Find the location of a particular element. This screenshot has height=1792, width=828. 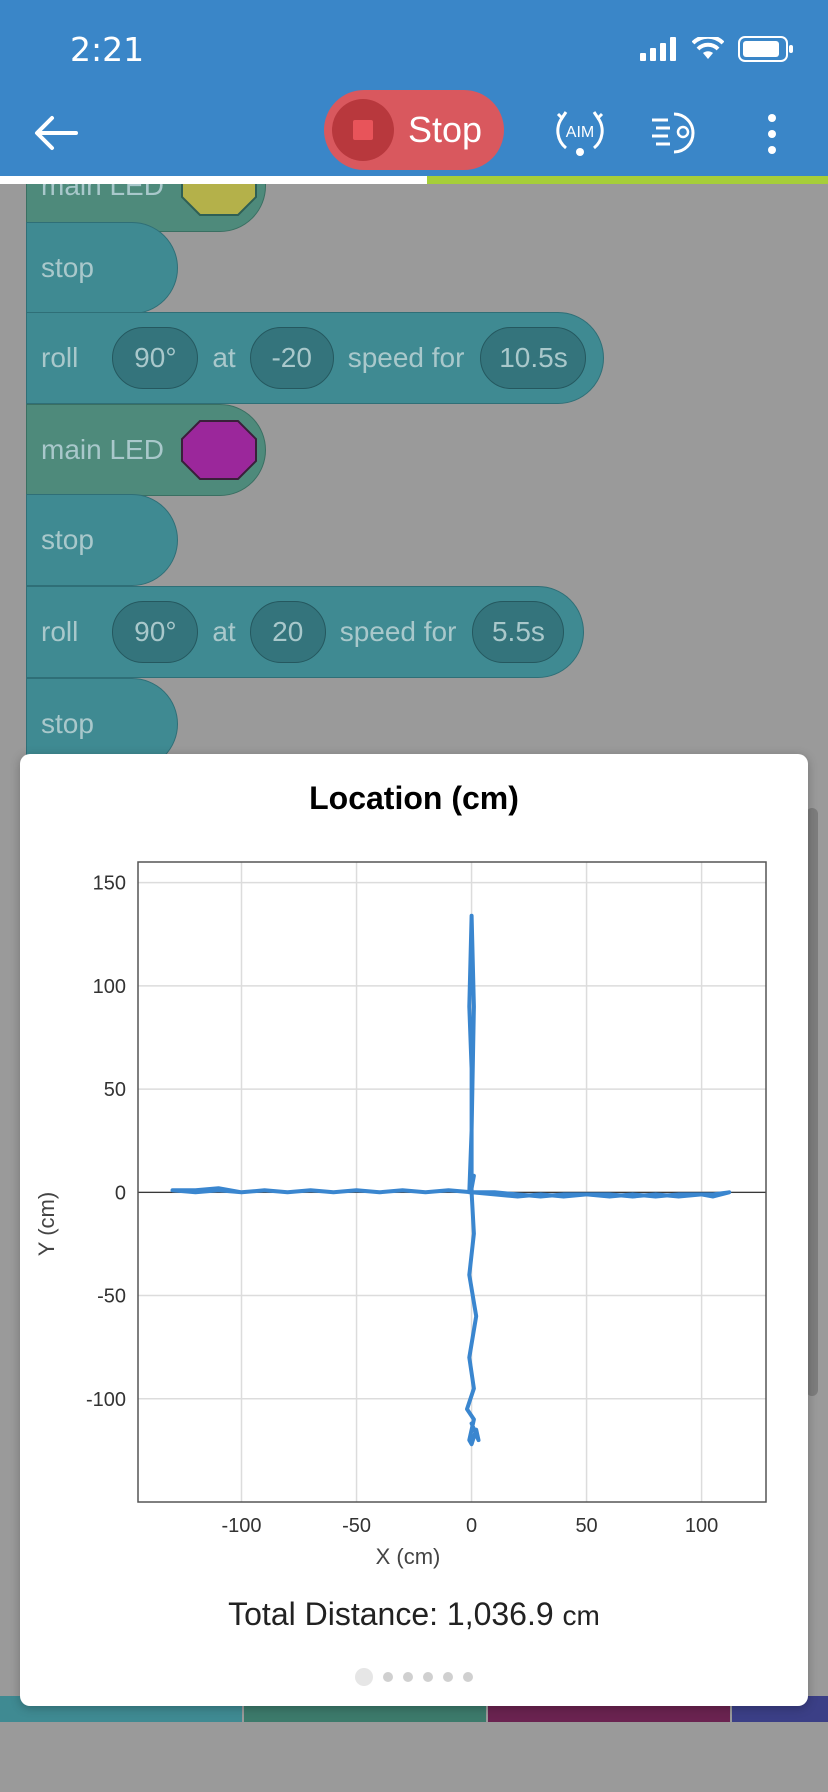

more-options-button is located at coordinates (772, 134).